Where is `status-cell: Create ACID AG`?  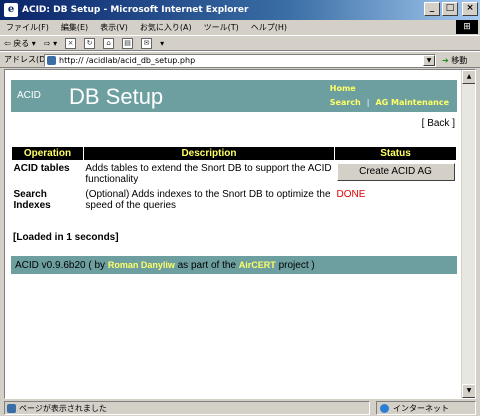
status-cell: Create ACID AG is located at coordinates (396, 174).